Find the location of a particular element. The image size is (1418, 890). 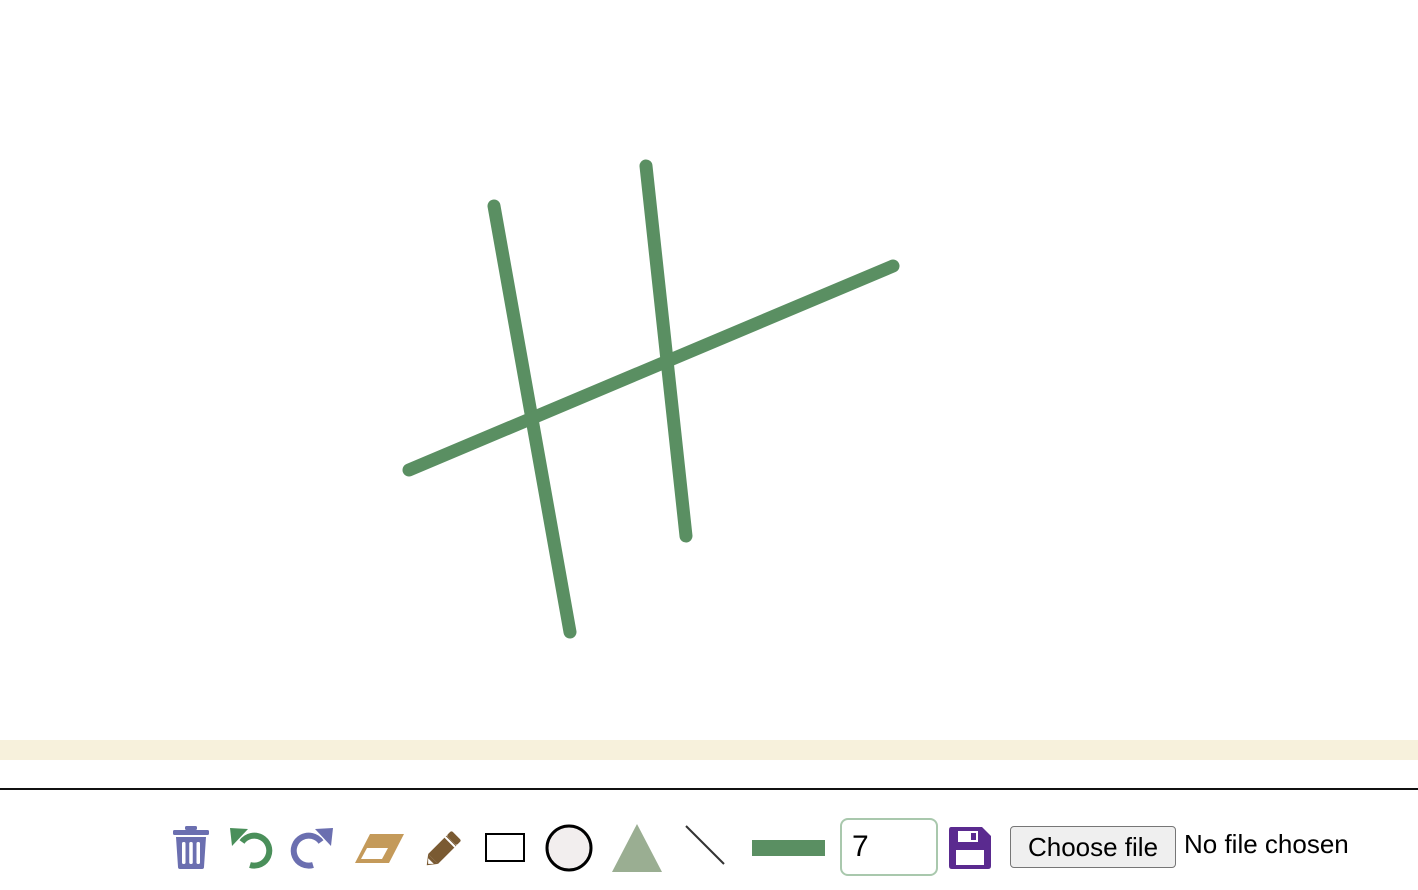

color-swatch-icon is located at coordinates (788, 848).